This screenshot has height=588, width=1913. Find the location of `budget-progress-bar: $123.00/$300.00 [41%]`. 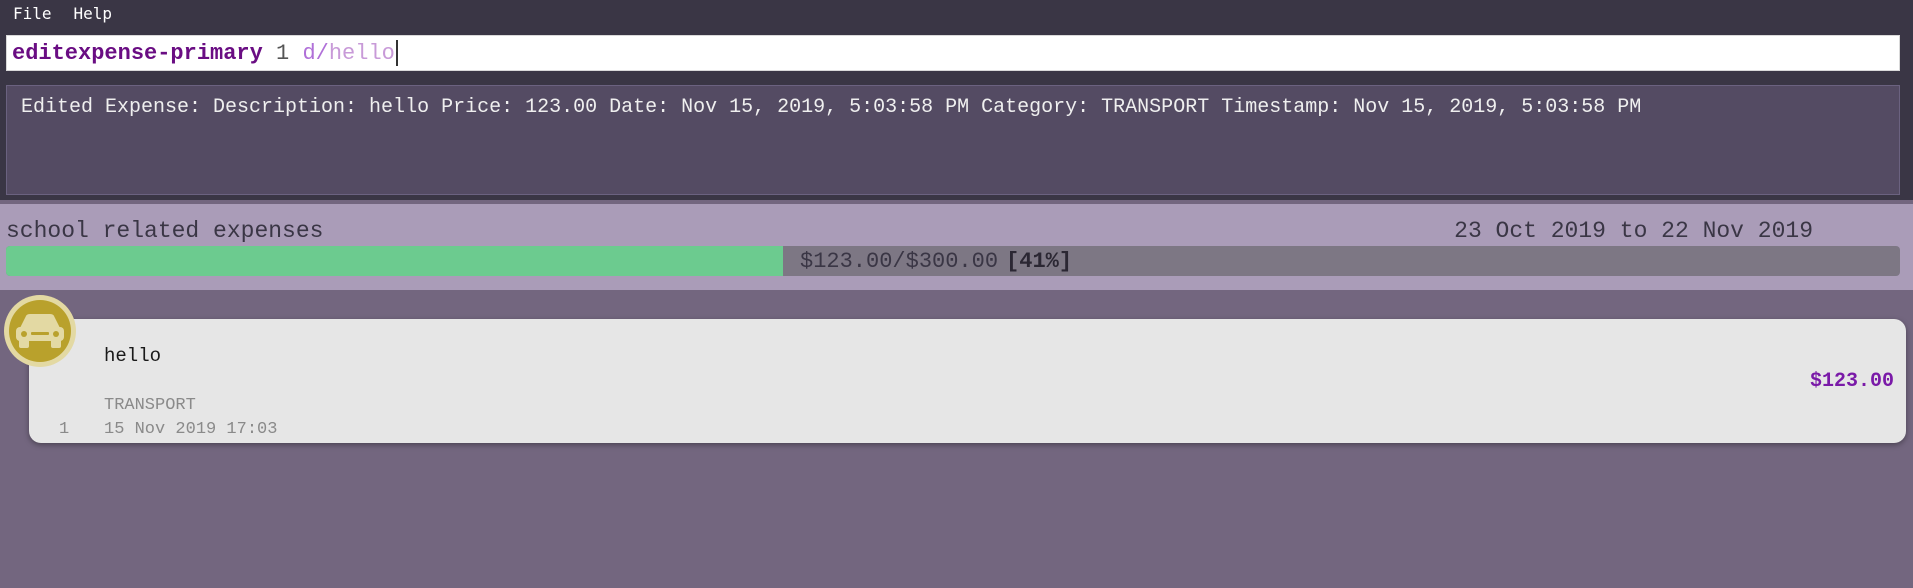

budget-progress-bar: $123.00/$300.00 [41%] is located at coordinates (953, 261).